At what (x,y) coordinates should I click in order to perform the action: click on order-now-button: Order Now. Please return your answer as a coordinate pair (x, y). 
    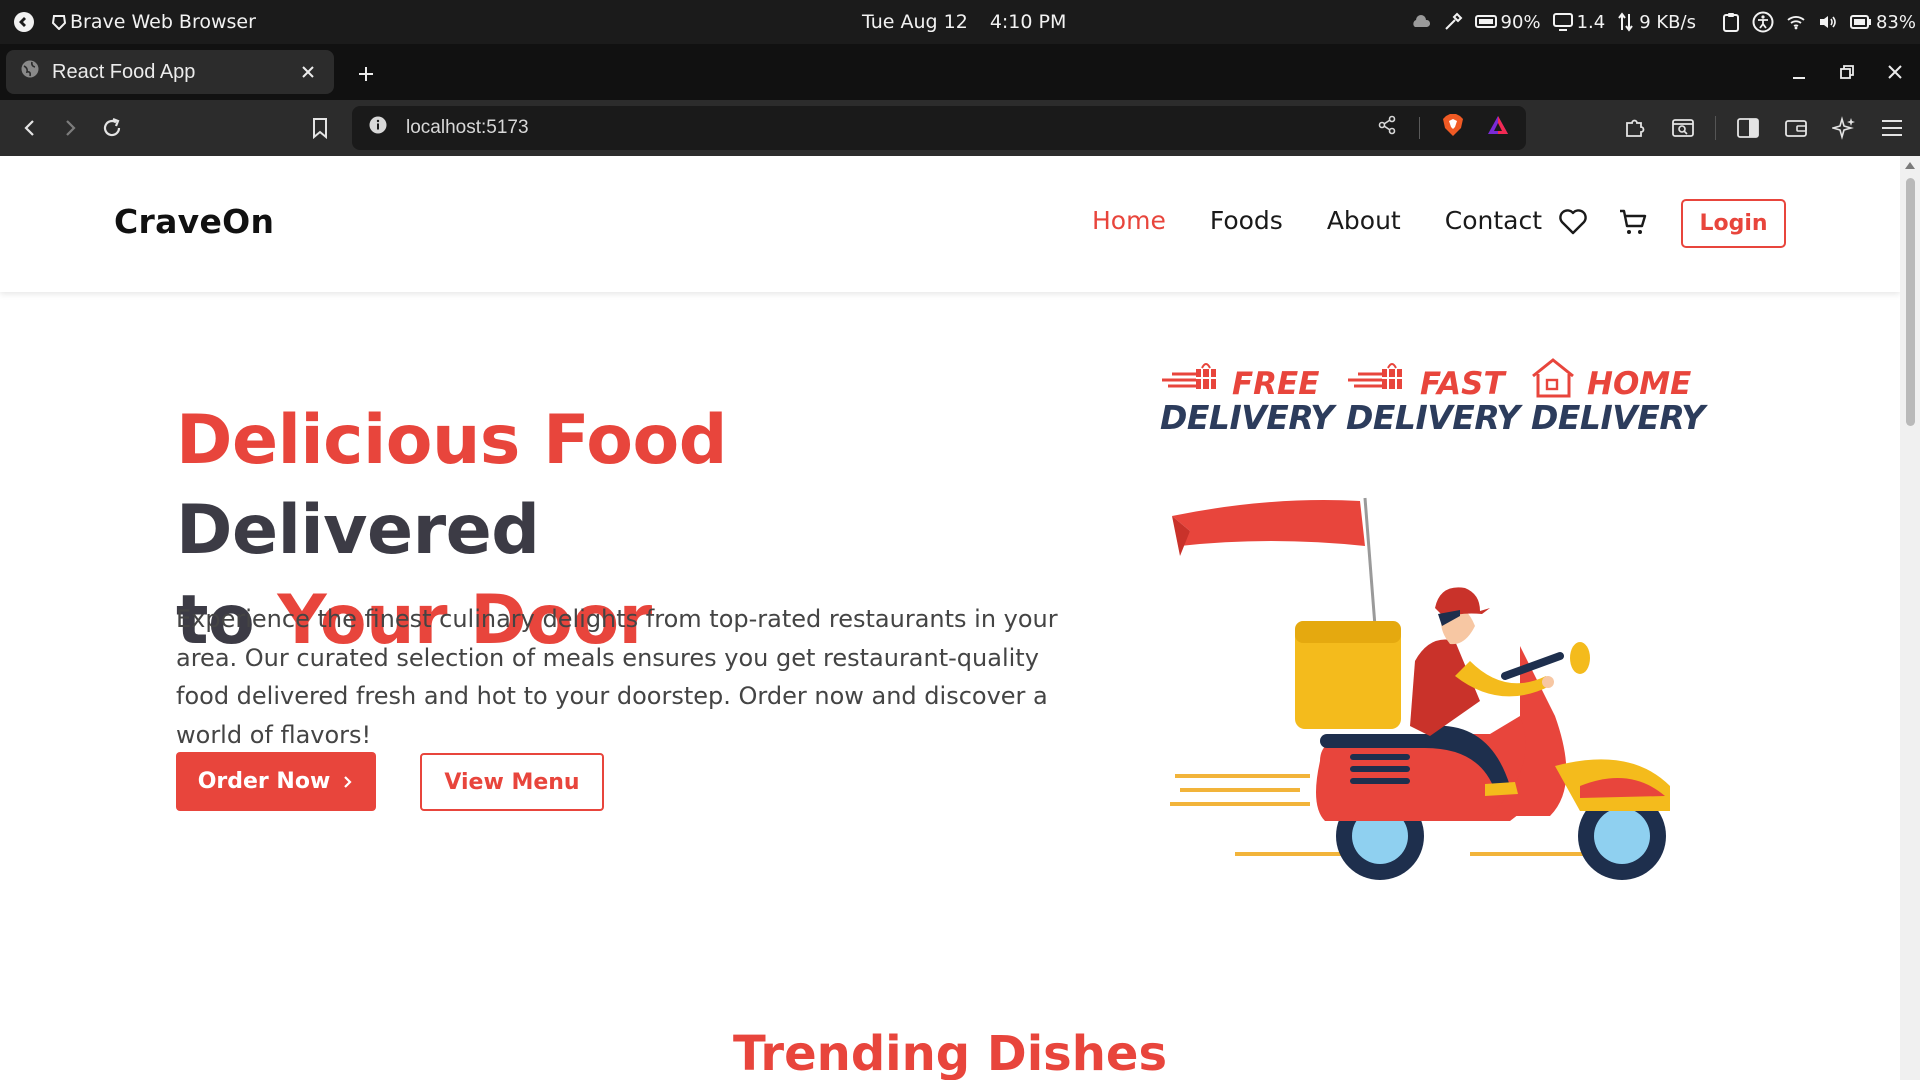
    Looking at the image, I should click on (276, 781).